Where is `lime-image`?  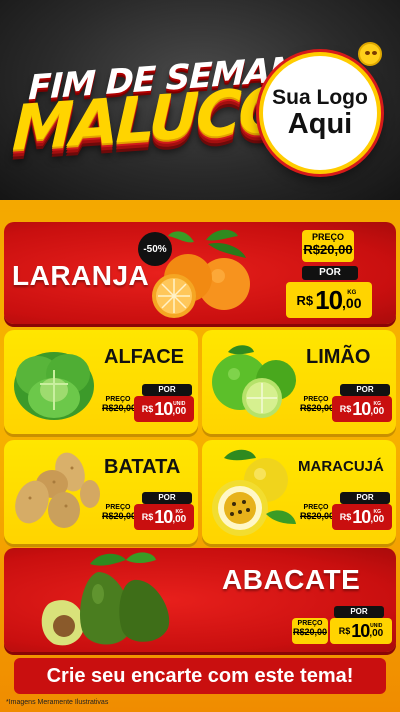
lime-image is located at coordinates (254, 381).